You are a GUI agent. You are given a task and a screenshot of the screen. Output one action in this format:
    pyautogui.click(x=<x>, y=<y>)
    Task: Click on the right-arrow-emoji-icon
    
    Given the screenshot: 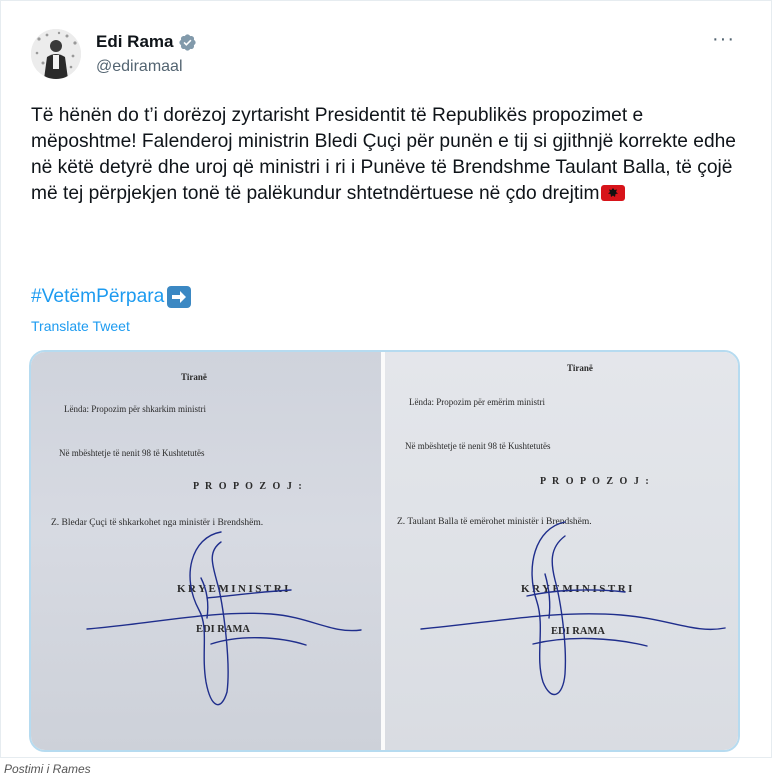 What is the action you would take?
    pyautogui.click(x=179, y=297)
    